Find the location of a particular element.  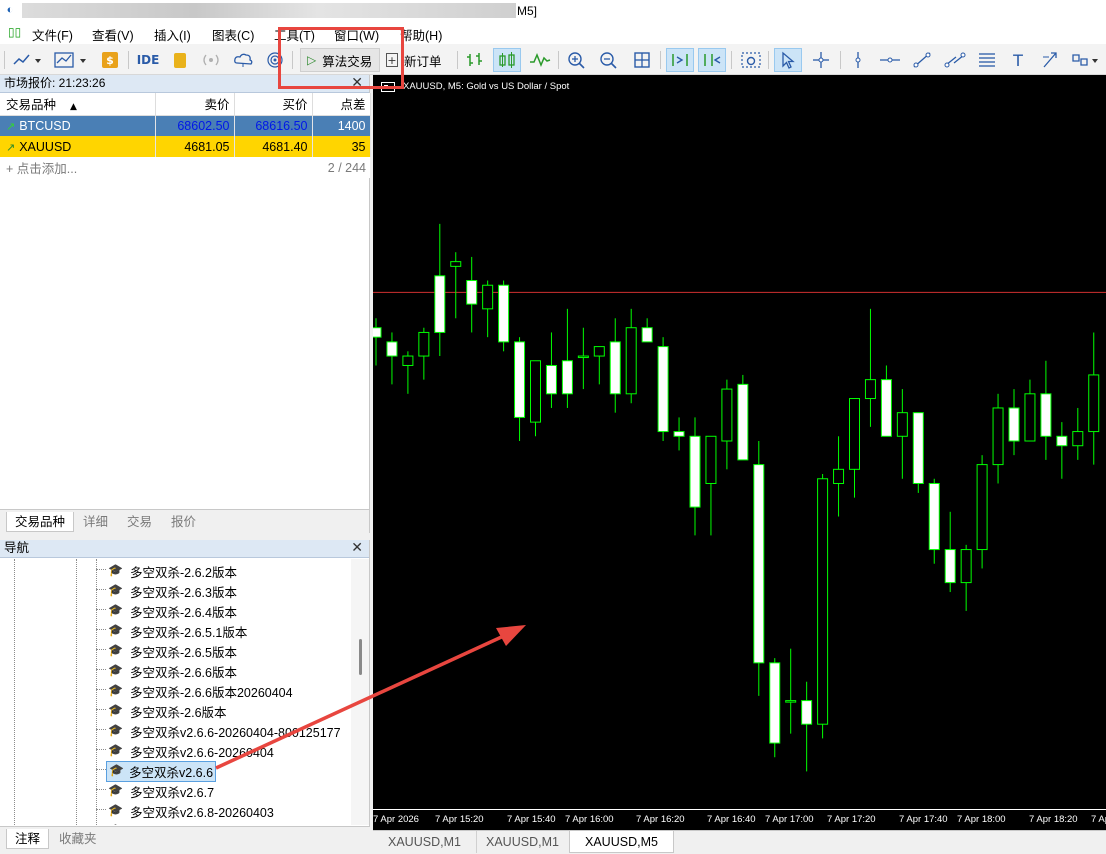

zoom-out-icon is located at coordinates (609, 60).